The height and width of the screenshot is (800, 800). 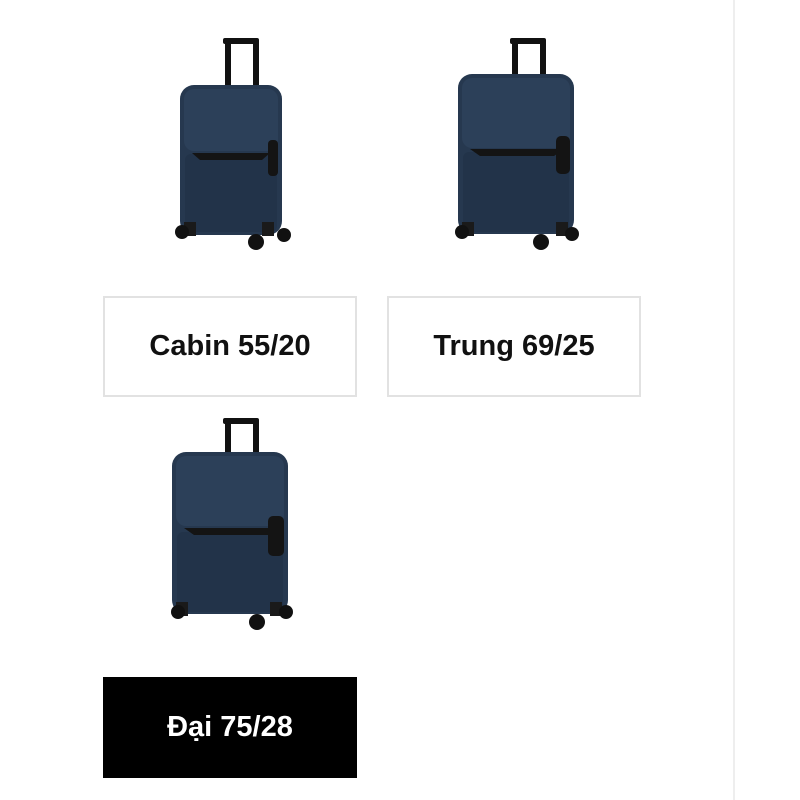 I want to click on size-option-large: Đại 75/28, so click(x=230, y=727).